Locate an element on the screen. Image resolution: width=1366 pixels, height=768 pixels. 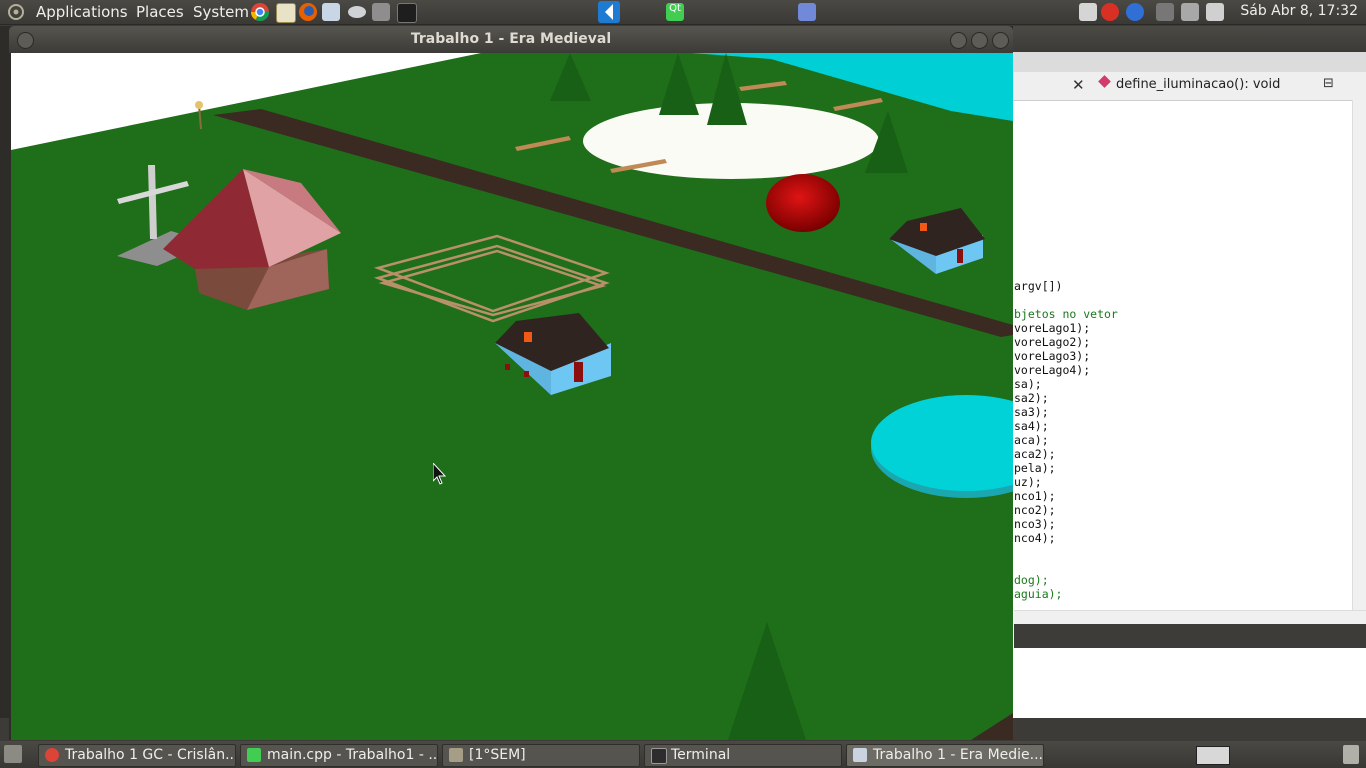
gl-window-titlebar: Trabalho 1 - Era Medieval is located at coordinates (511, 39).